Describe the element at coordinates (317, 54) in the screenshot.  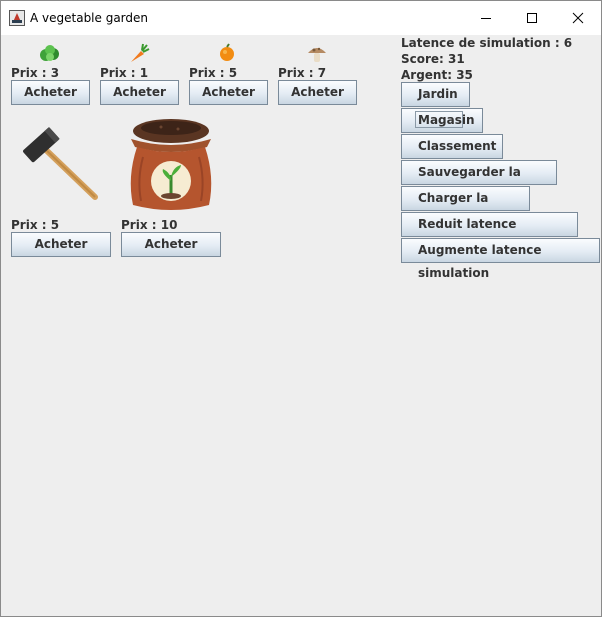
I see `mushroom-icon` at that location.